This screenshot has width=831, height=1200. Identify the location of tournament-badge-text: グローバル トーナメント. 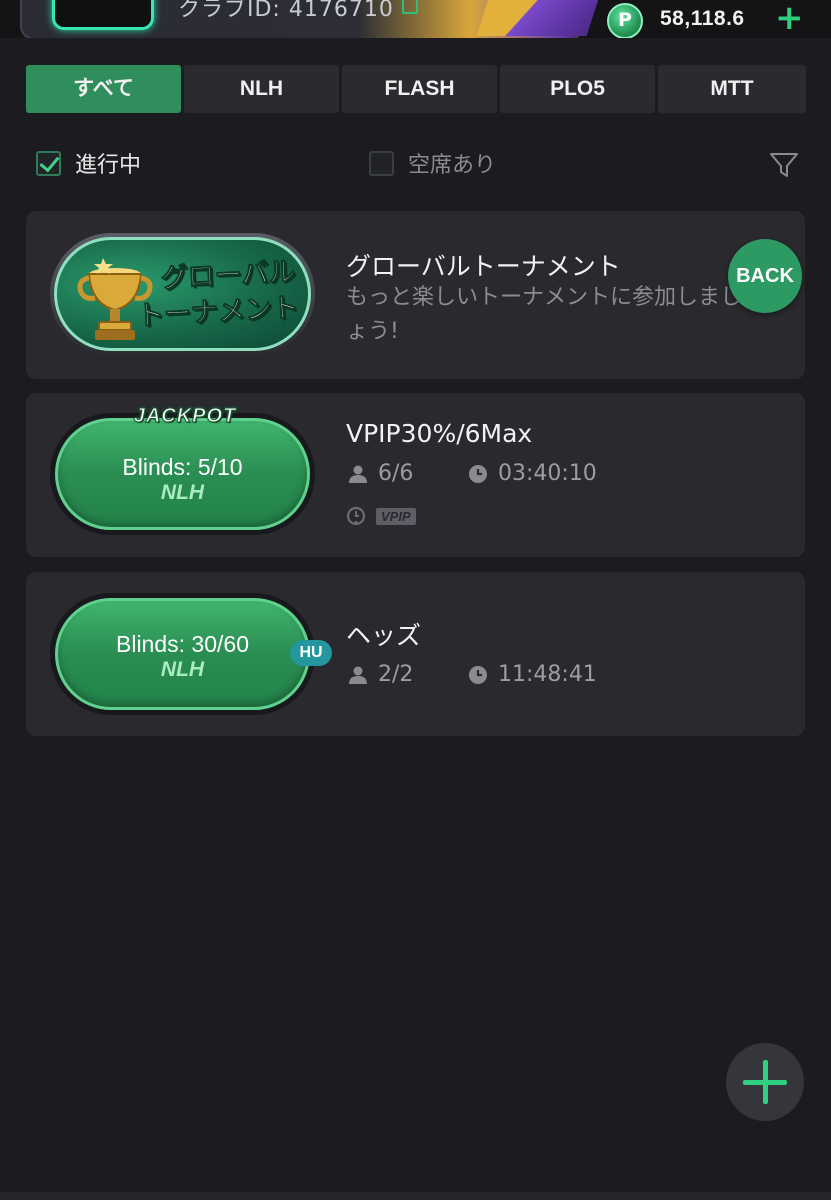
(218, 294).